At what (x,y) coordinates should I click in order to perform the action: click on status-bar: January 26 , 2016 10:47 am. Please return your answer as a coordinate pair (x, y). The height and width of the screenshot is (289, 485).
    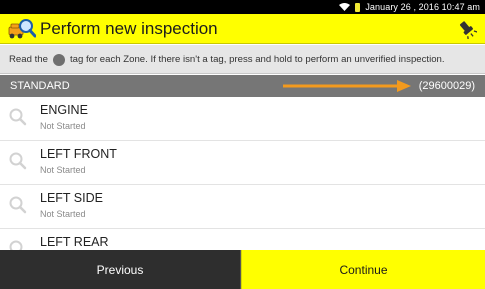
    Looking at the image, I should click on (242, 7).